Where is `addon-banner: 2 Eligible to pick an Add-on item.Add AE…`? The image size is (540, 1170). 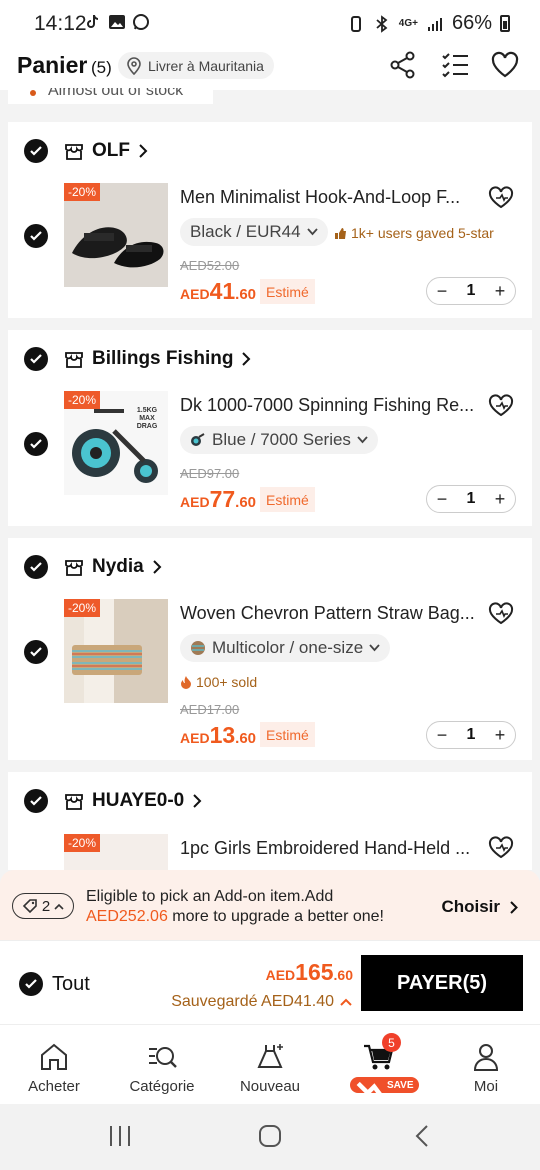
addon-banner: 2 Eligible to pick an Add-on item.Add AE… is located at coordinates (270, 905).